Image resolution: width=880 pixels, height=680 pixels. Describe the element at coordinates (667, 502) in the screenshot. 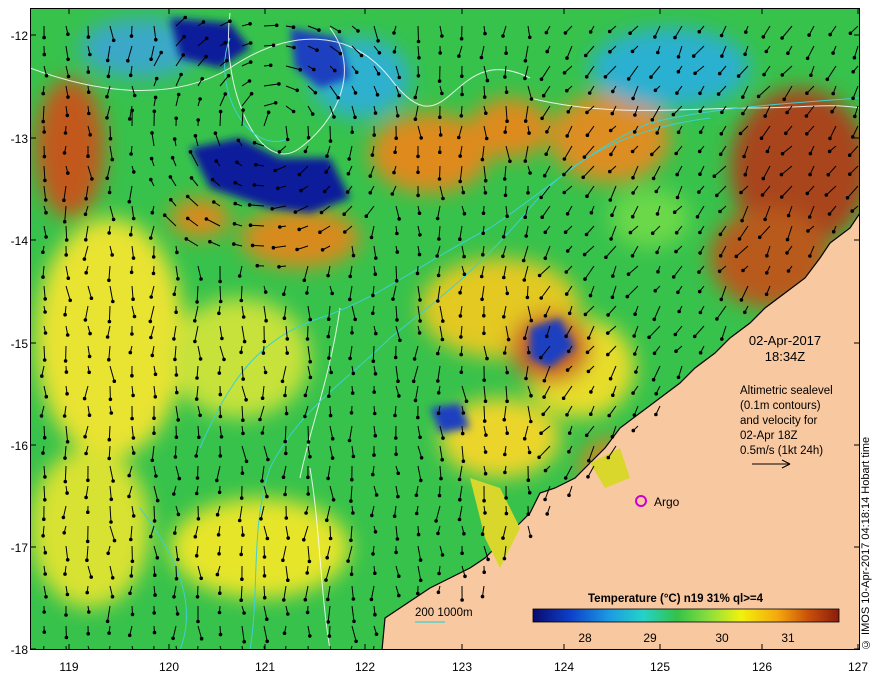

I see `argo-label: Argo` at that location.